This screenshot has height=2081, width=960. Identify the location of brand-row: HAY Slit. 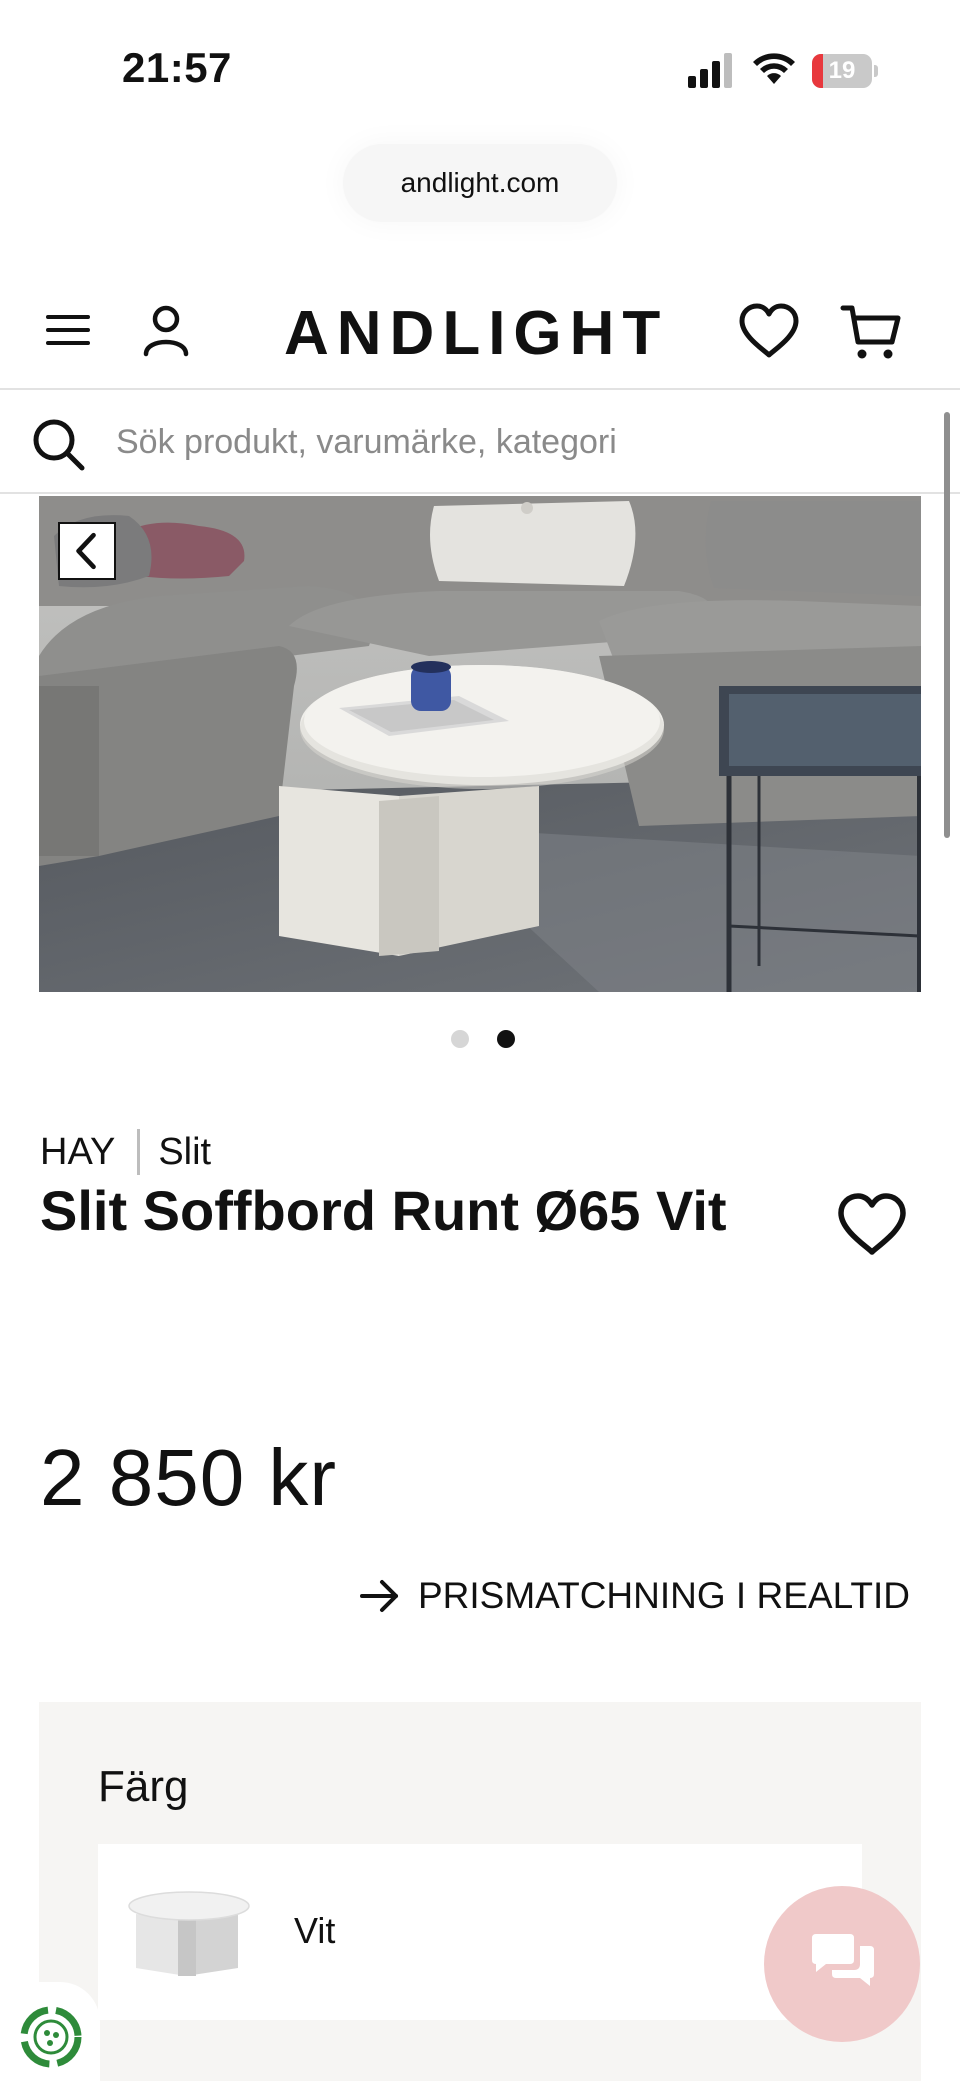
(125, 1152).